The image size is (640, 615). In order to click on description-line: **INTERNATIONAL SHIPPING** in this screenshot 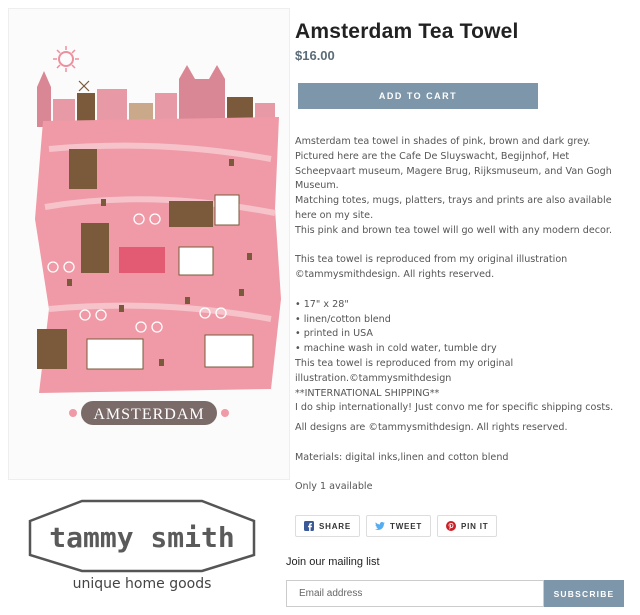, I will do `click(367, 393)`.